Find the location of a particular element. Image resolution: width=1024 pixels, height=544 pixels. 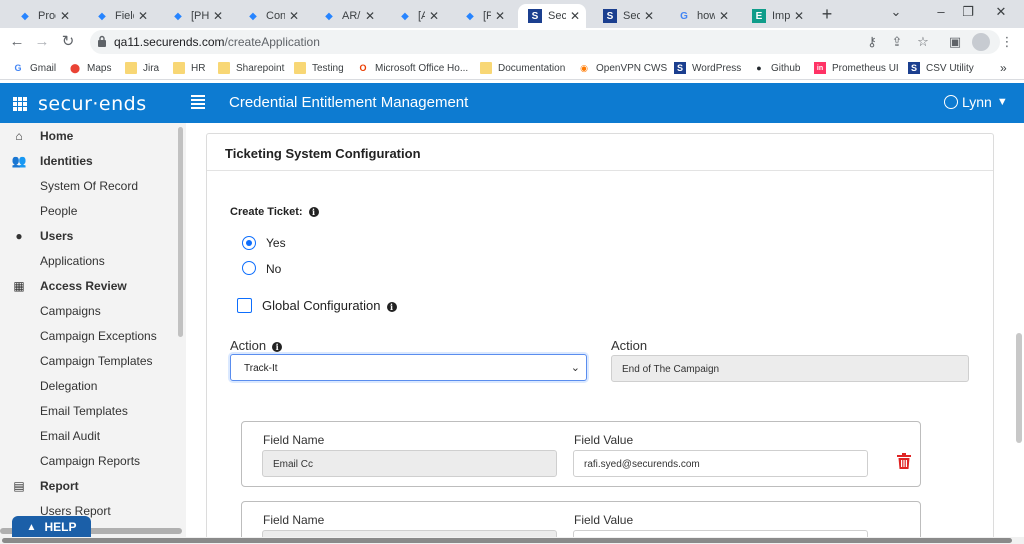

field-value-input: rafi.syed@securends.com is located at coordinates (720, 463).